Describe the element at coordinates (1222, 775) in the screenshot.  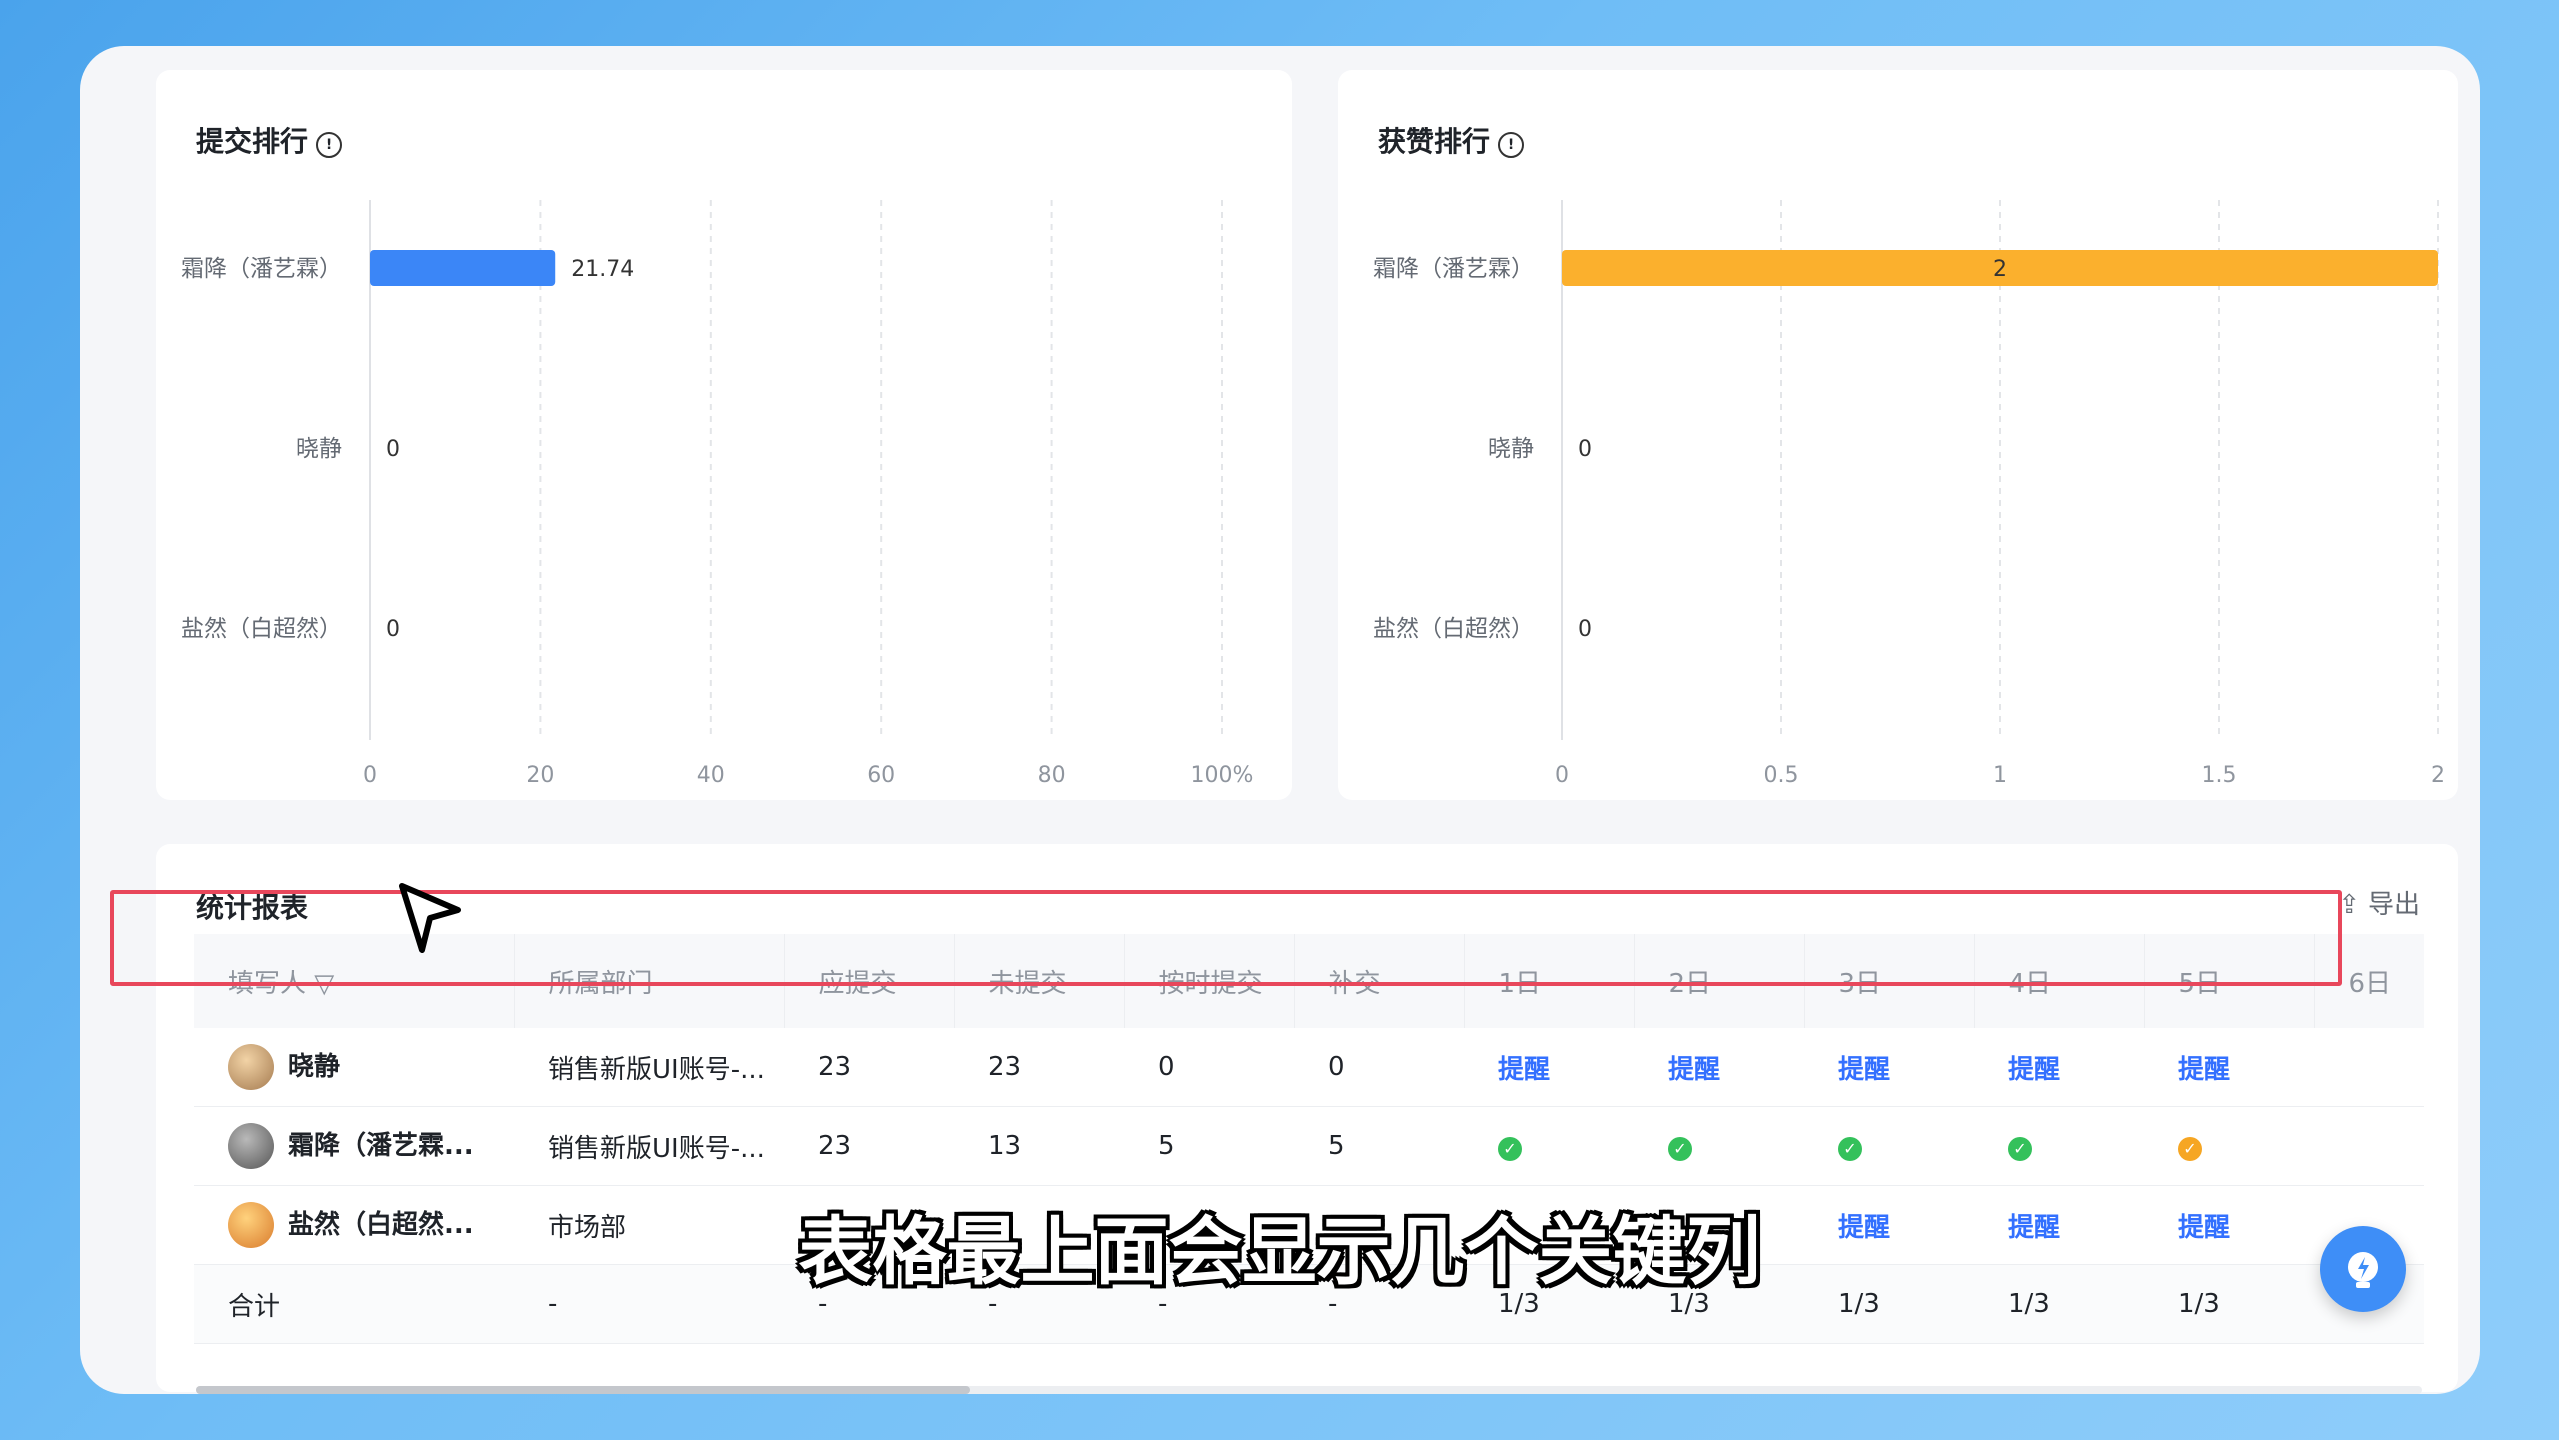
I see `x-tick-label: 100%` at that location.